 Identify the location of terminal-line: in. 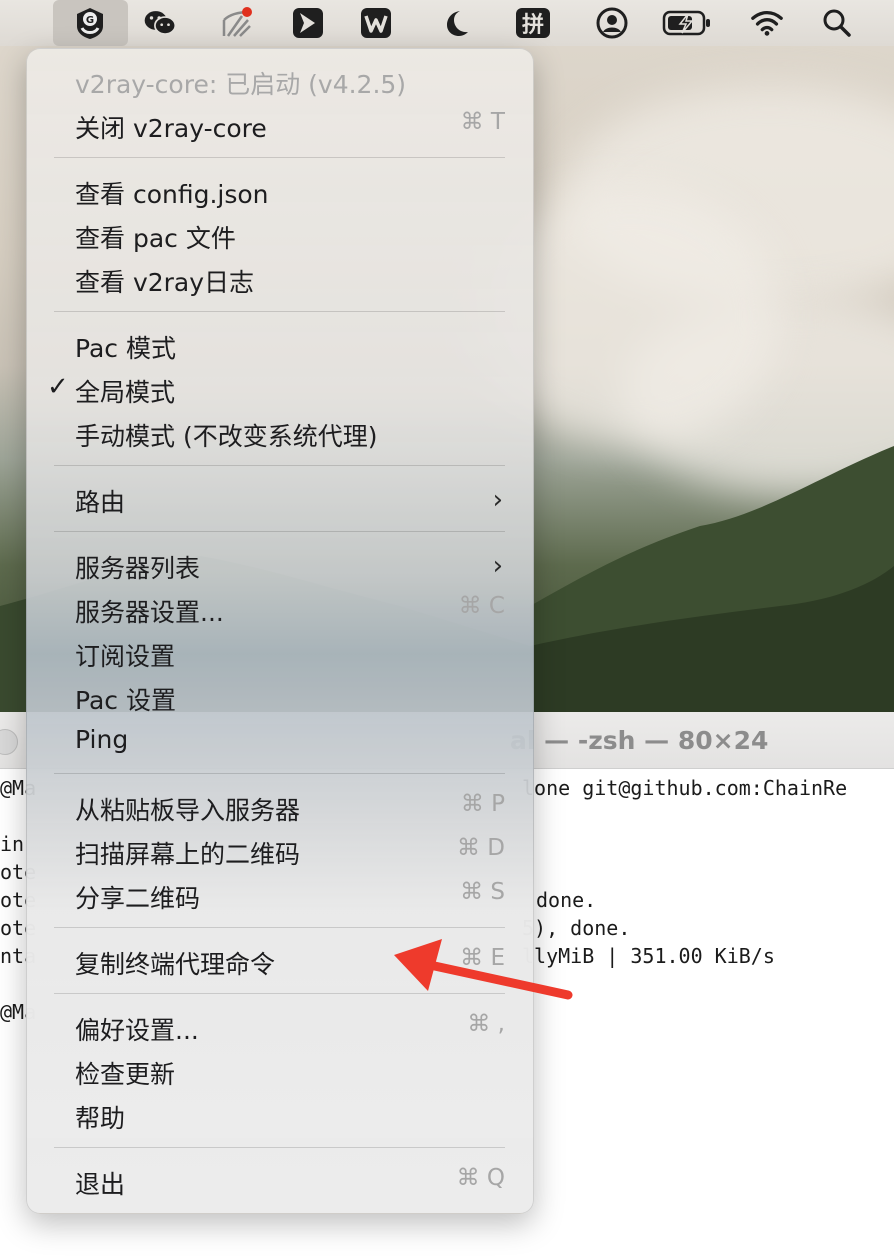
(12, 844).